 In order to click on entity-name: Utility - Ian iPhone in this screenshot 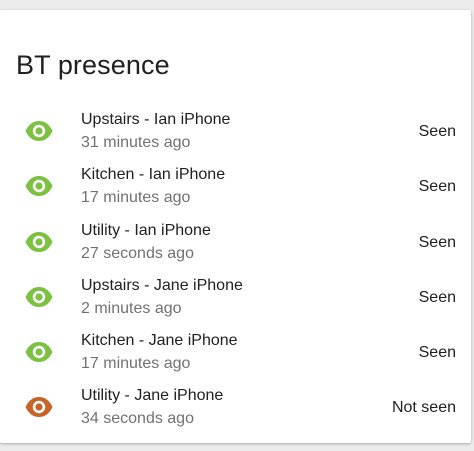, I will do `click(146, 230)`.